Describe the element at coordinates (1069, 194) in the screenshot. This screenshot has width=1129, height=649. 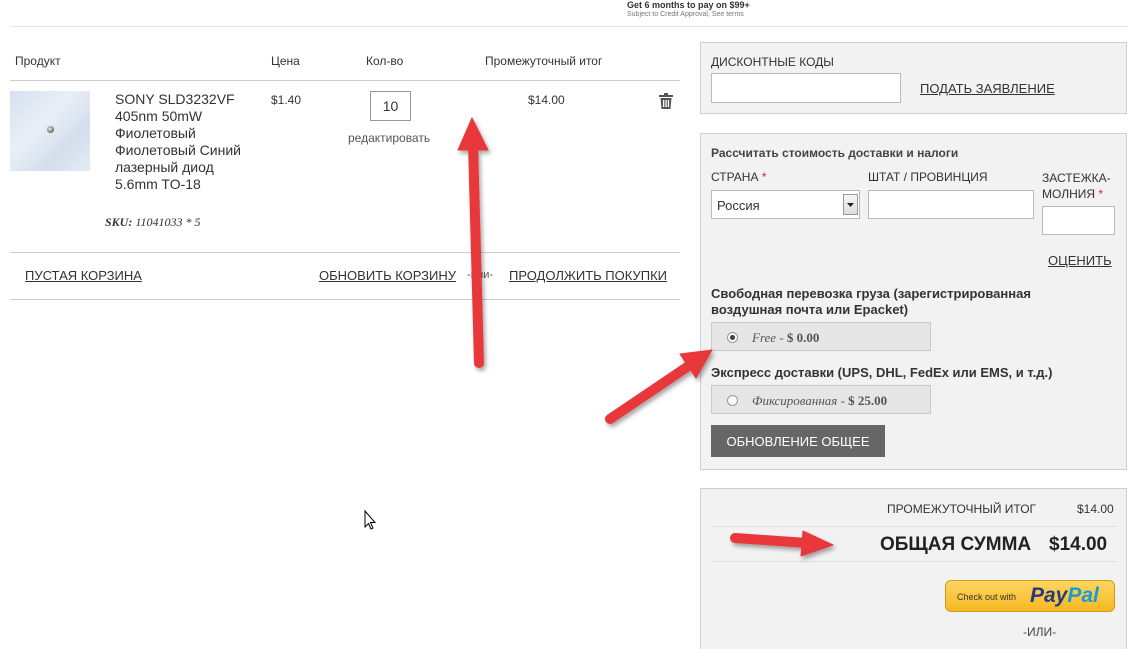
I see `zip-label-text: МОЛНИЯ` at that location.